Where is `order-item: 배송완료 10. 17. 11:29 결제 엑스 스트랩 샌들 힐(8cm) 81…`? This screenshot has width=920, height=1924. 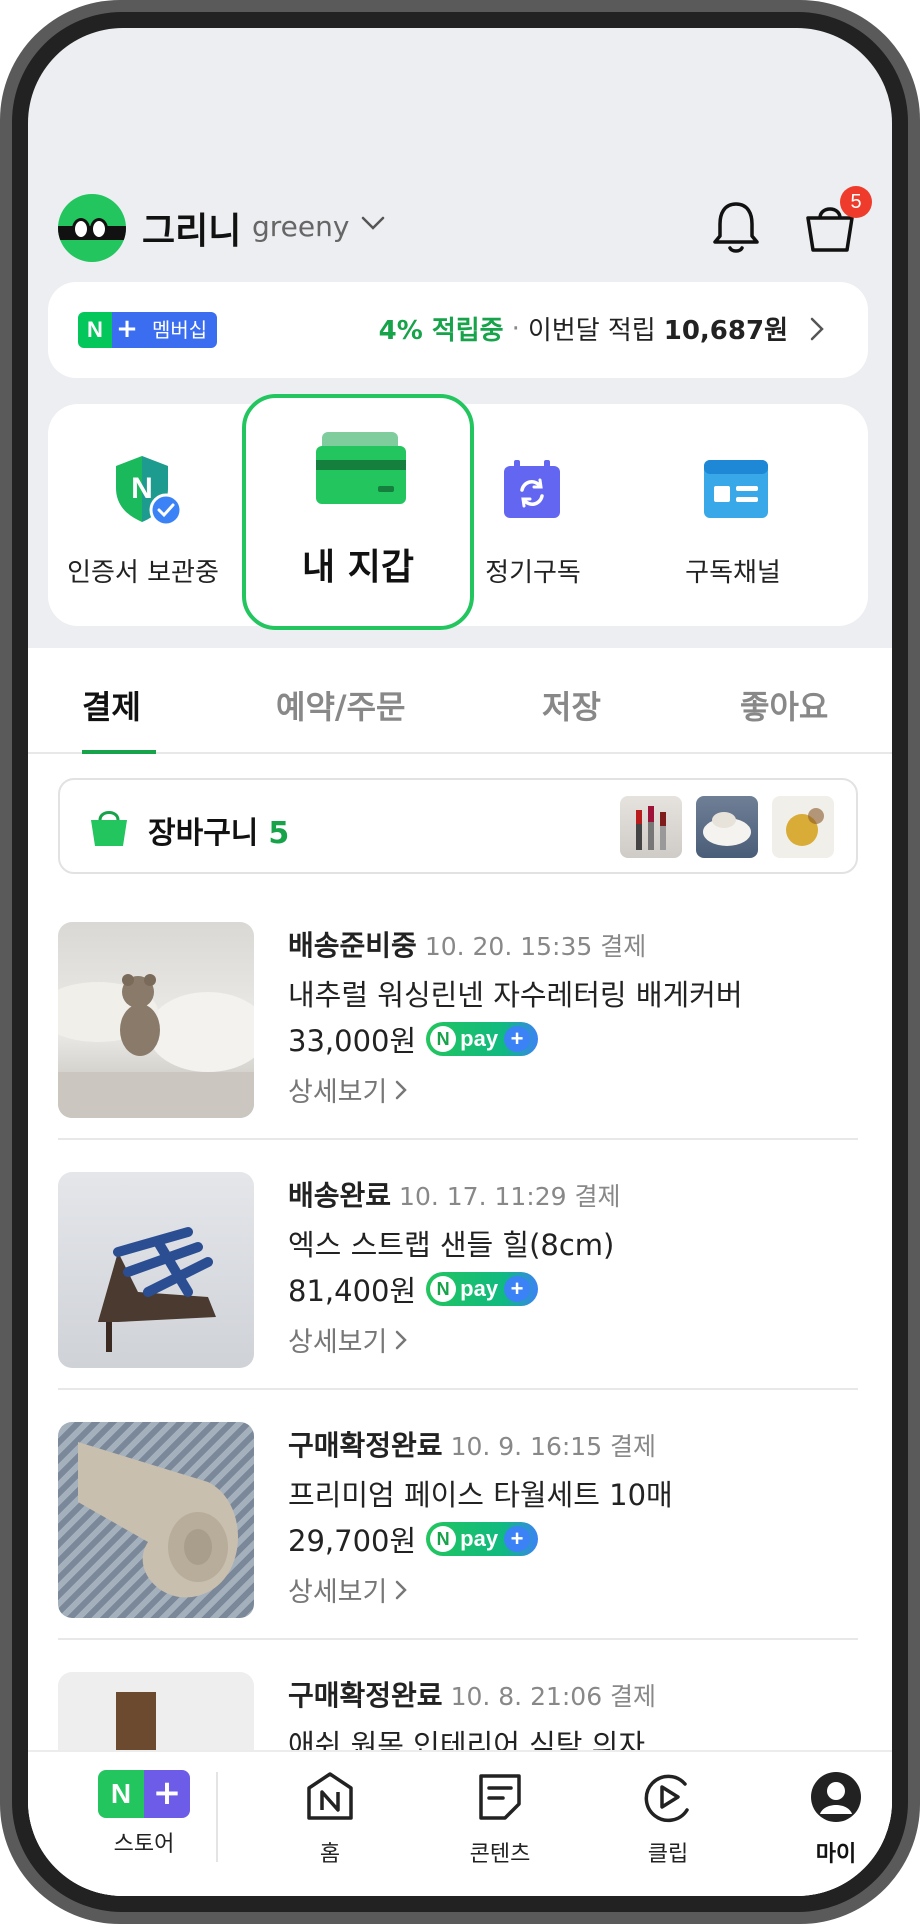
order-item: 배송완료 10. 17. 11:29 결제 엑스 스트랩 샌들 힐(8cm) 81… is located at coordinates (458, 1270).